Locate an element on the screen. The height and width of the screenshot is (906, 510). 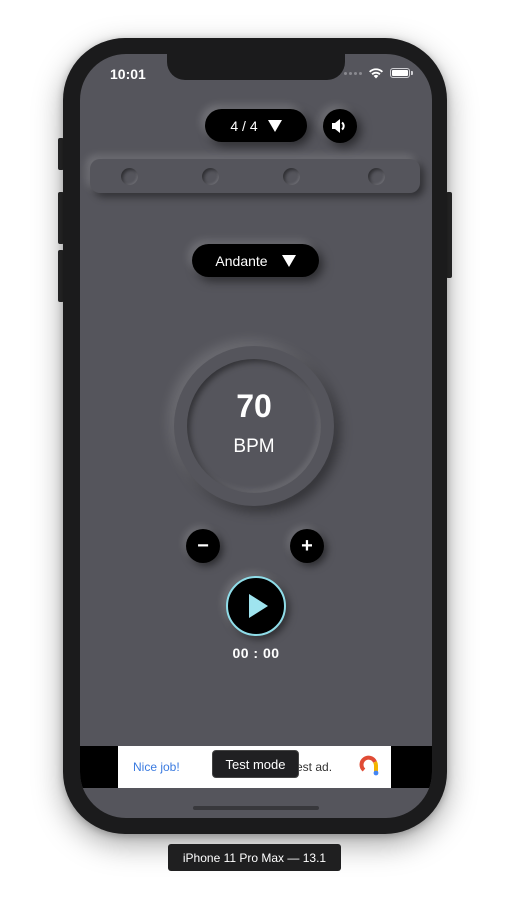
bpm-unit: BPM is located at coordinates (254, 446).